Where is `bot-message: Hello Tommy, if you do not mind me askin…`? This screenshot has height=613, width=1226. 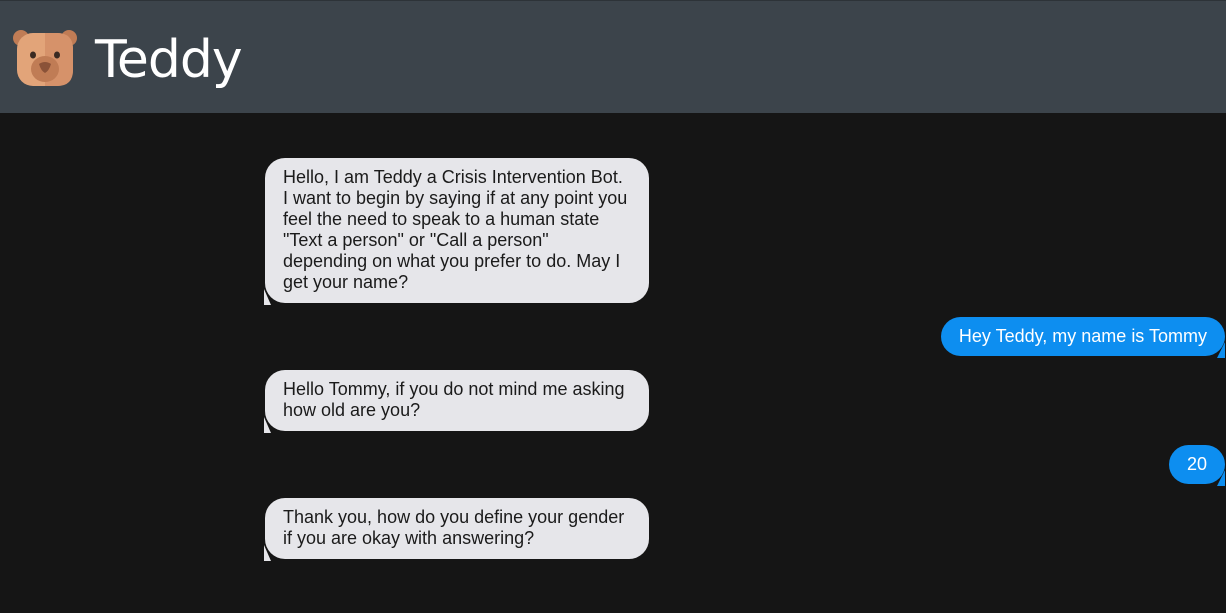
bot-message: Hello Tommy, if you do not mind me askin… is located at coordinates (456, 401).